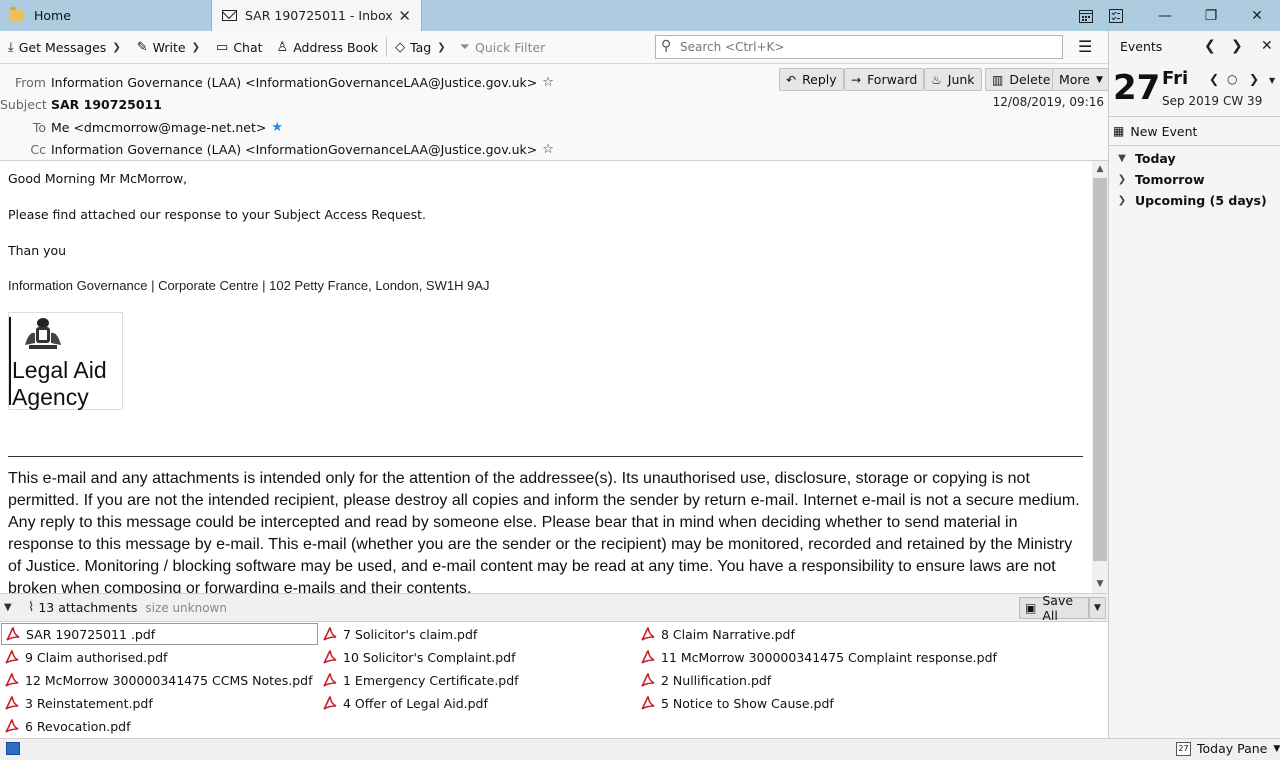 The height and width of the screenshot is (760, 1280). What do you see at coordinates (1054, 608) in the screenshot?
I see `save-all-button: ▣ Save All` at bounding box center [1054, 608].